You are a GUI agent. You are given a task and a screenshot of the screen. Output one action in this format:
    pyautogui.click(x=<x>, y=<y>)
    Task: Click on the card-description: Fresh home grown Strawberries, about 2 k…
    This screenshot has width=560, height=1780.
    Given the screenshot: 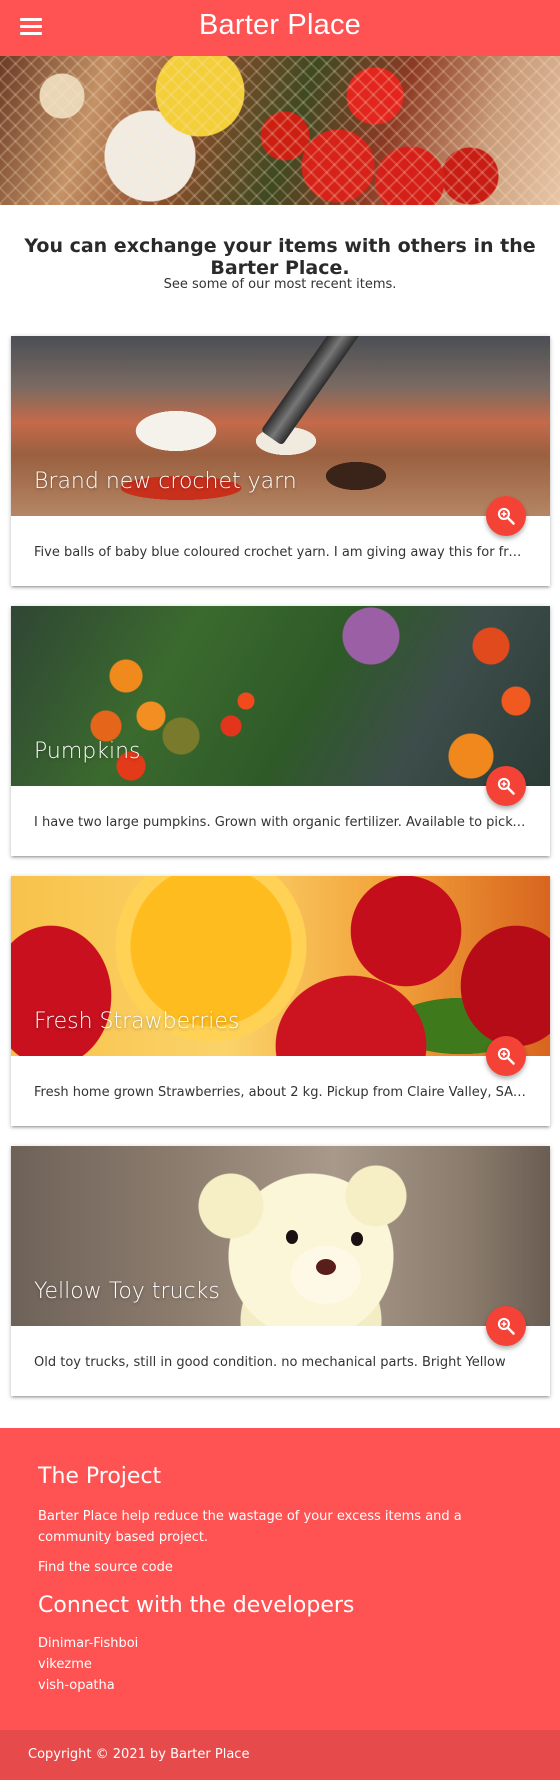 What is the action you would take?
    pyautogui.click(x=280, y=1092)
    